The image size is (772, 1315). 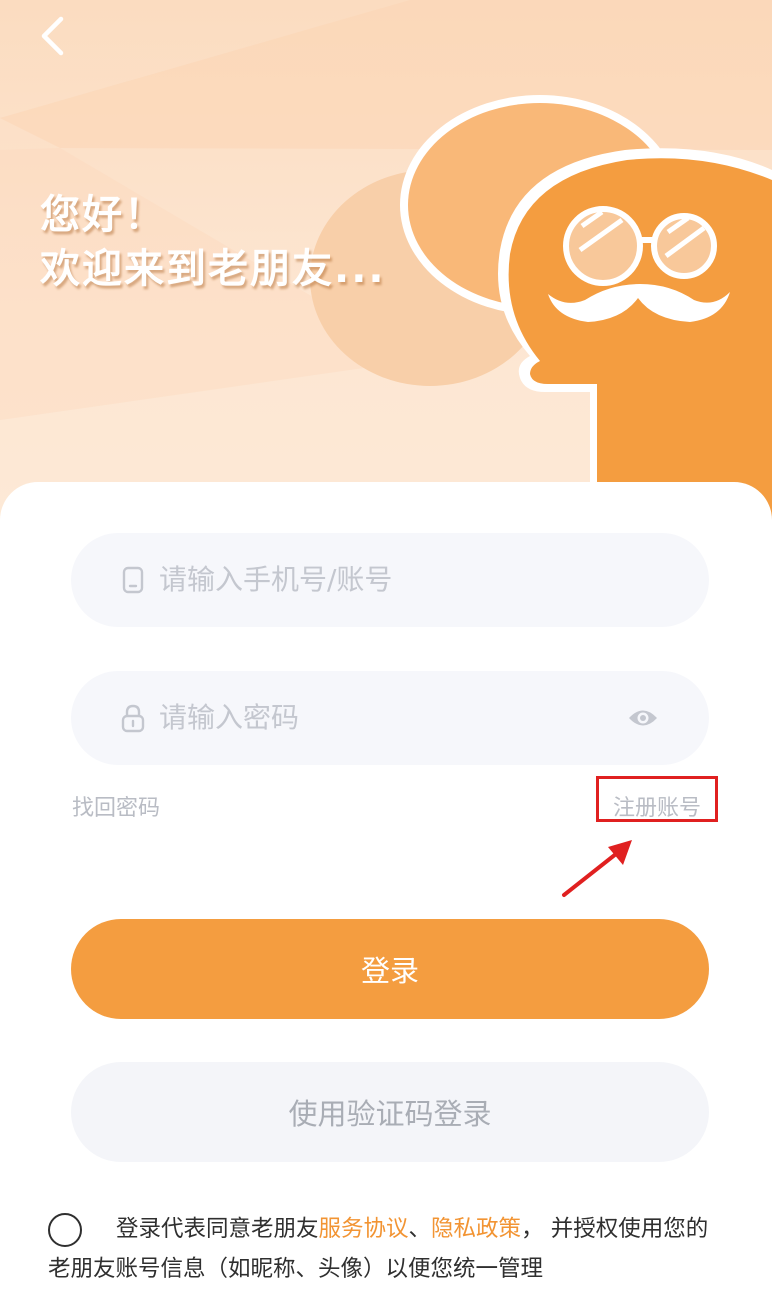 What do you see at coordinates (643, 718) in the screenshot?
I see `eye-icon` at bounding box center [643, 718].